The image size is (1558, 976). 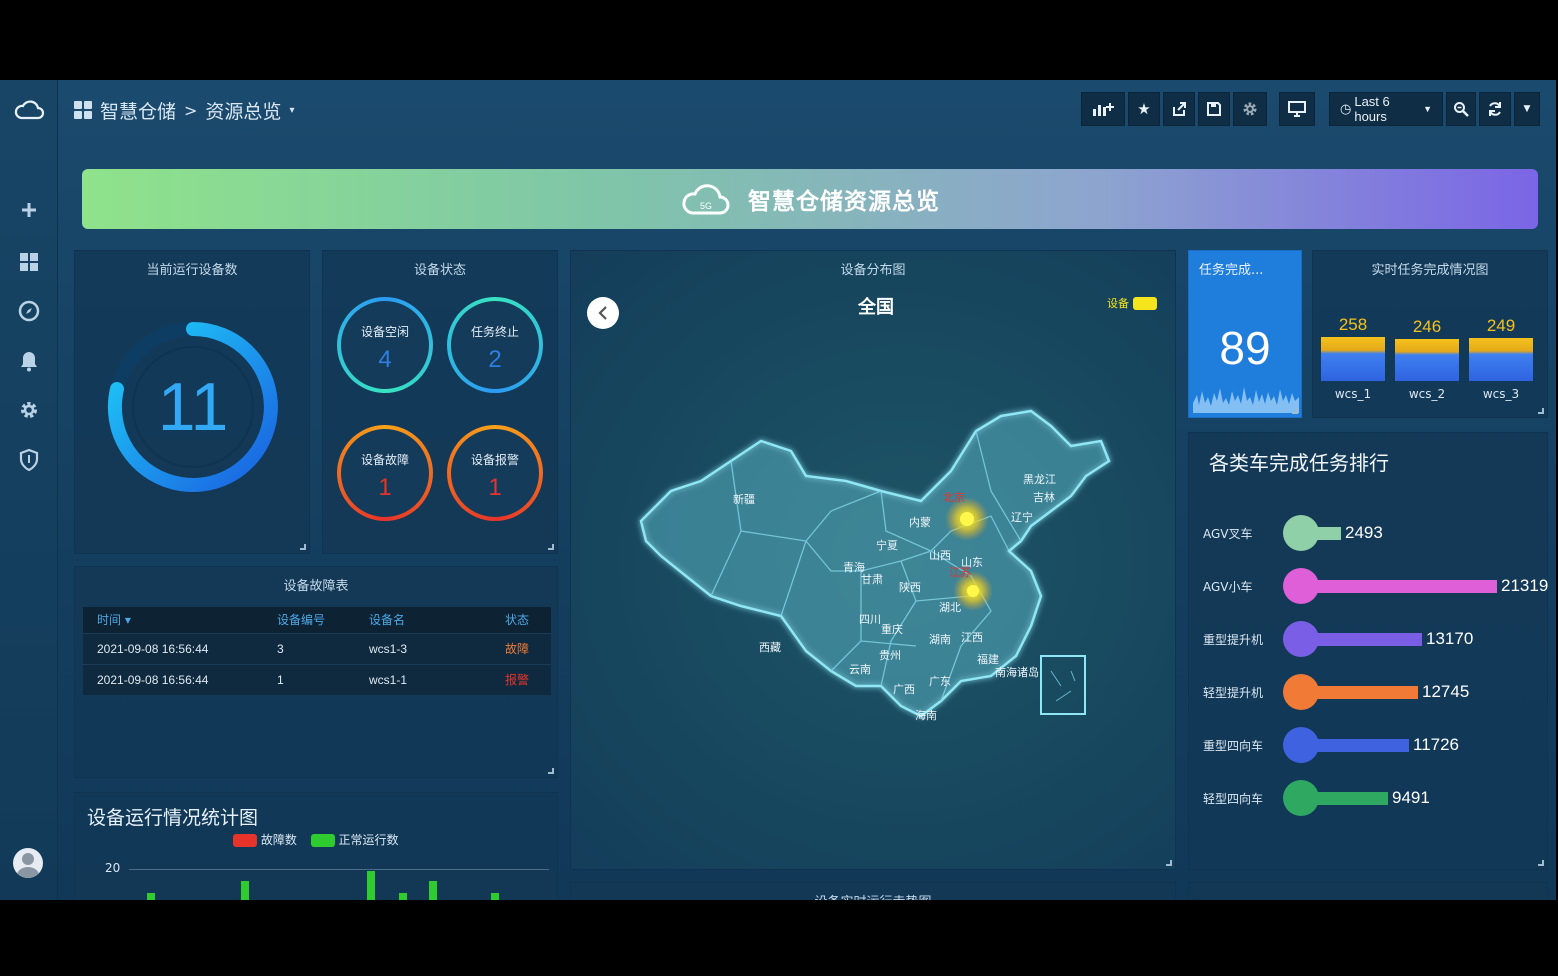 I want to click on panel-title: 设备状态, so click(x=439, y=270).